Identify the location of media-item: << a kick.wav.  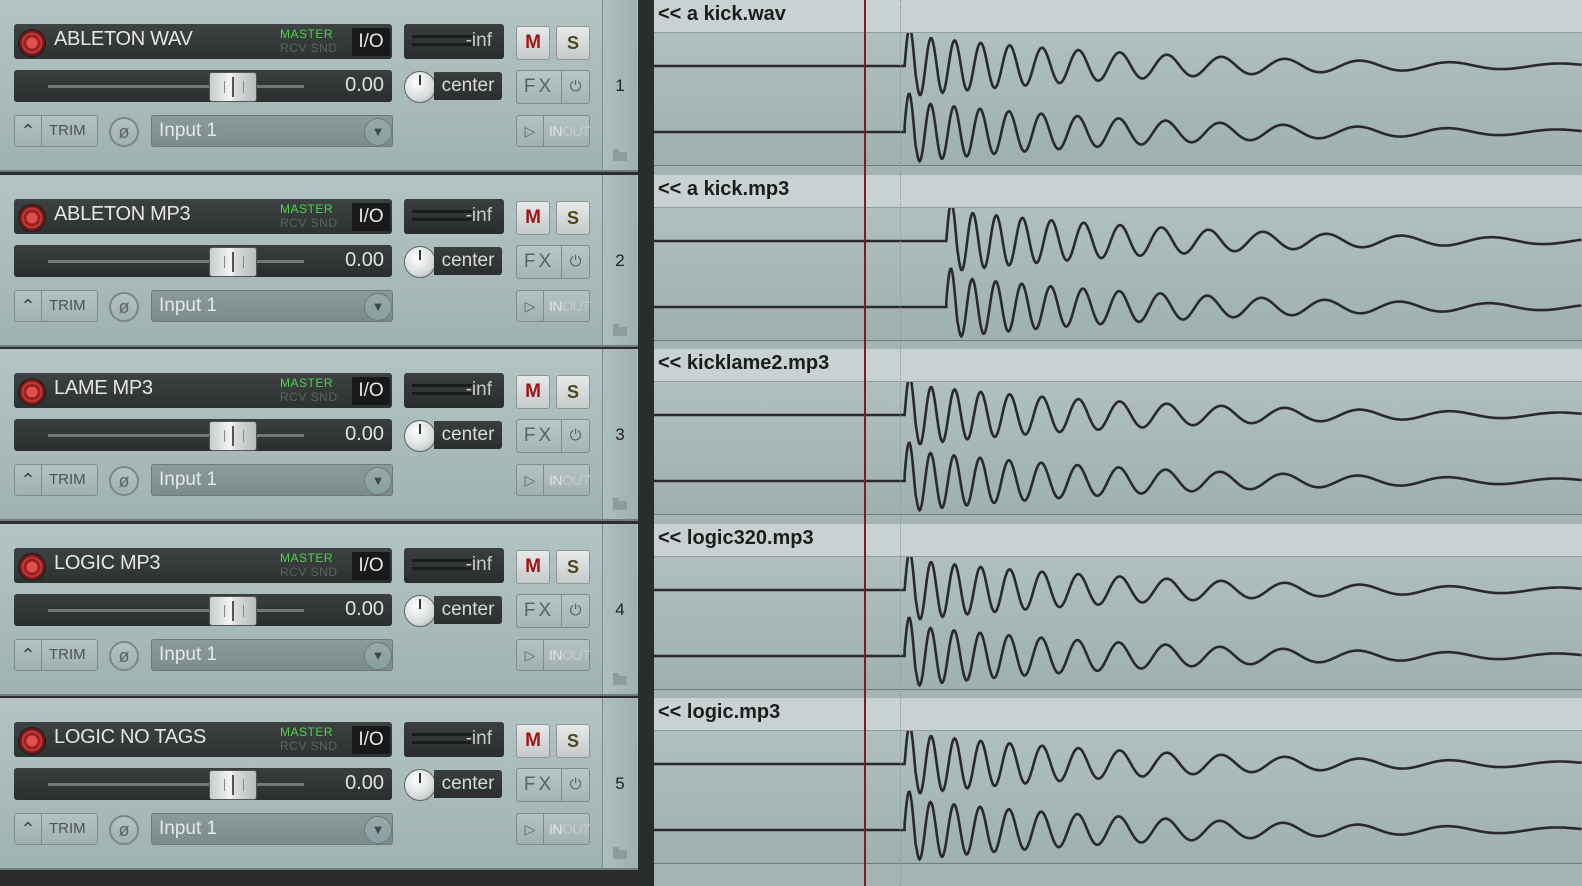
(1118, 84).